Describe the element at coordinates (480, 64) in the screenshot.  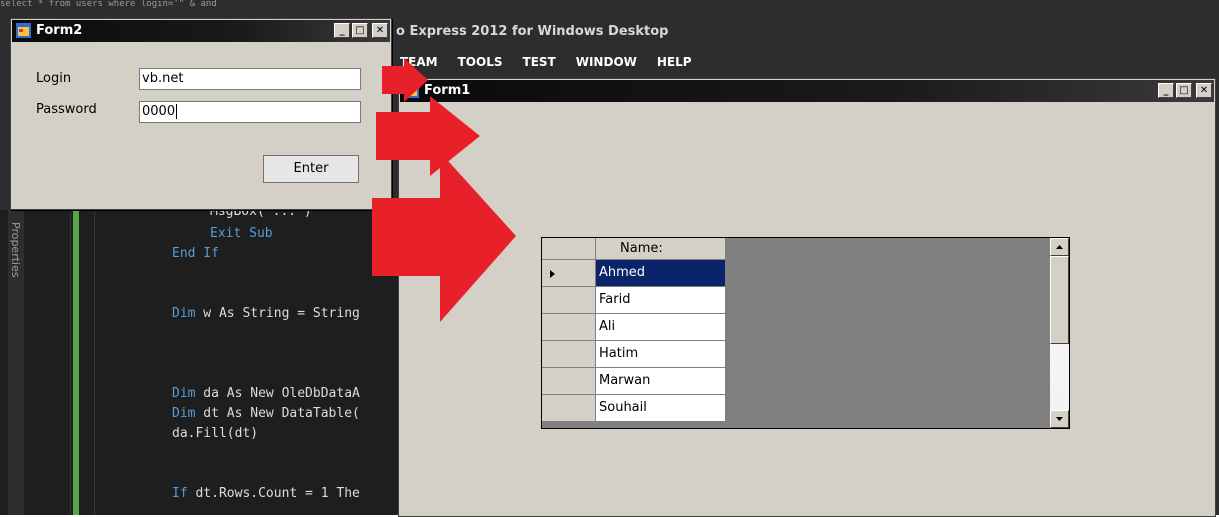
I see `menu-tools: TOOLS` at that location.